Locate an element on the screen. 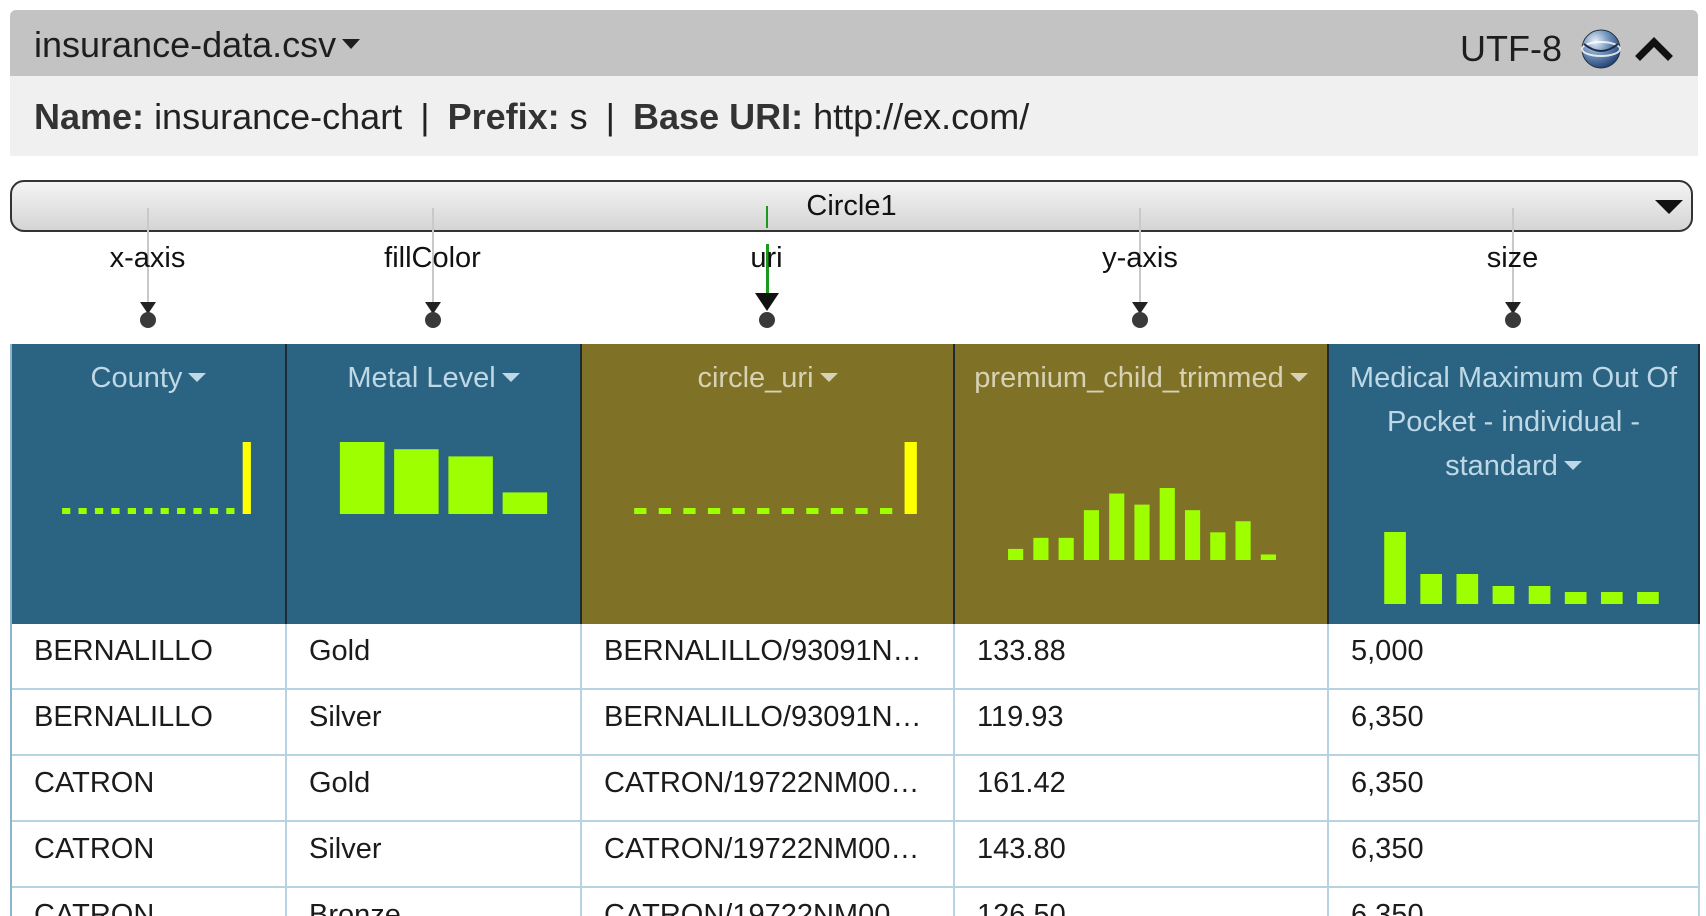 The image size is (1706, 916). file-name-dropdown: insurance-data.csv is located at coordinates (197, 45).